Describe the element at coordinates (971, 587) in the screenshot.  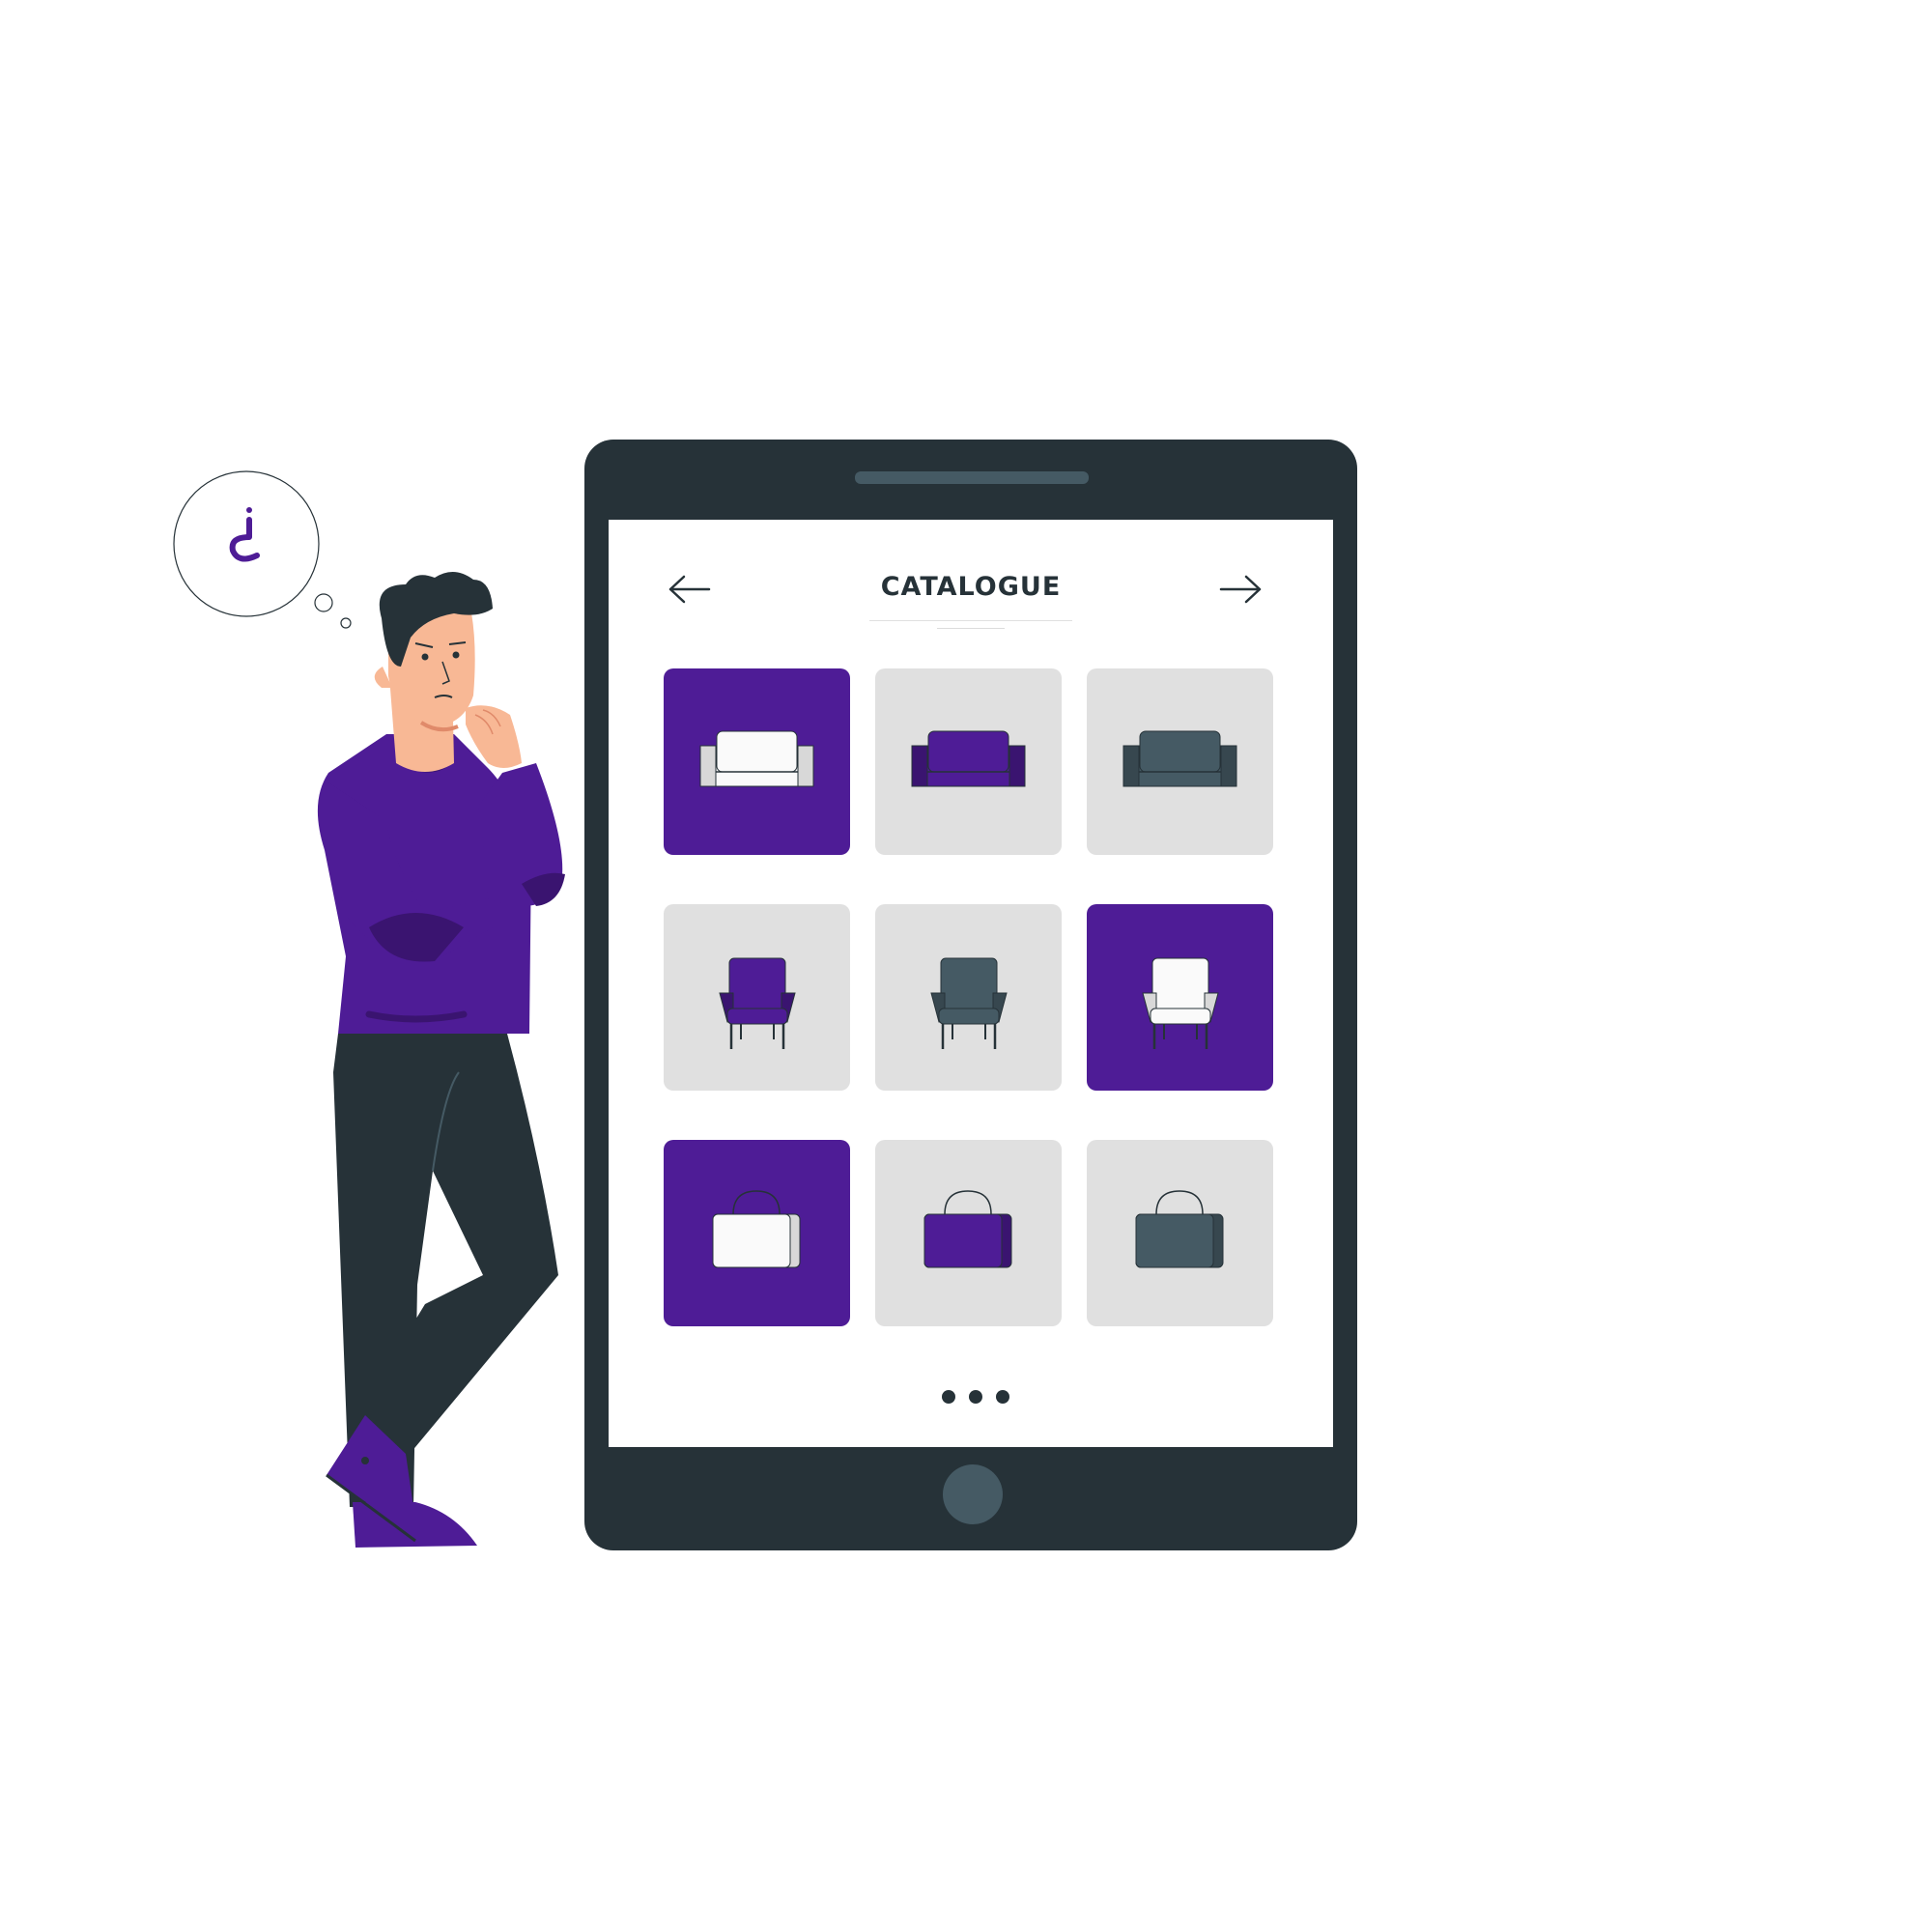
I see `catalogue-title: CATALOGUE` at that location.